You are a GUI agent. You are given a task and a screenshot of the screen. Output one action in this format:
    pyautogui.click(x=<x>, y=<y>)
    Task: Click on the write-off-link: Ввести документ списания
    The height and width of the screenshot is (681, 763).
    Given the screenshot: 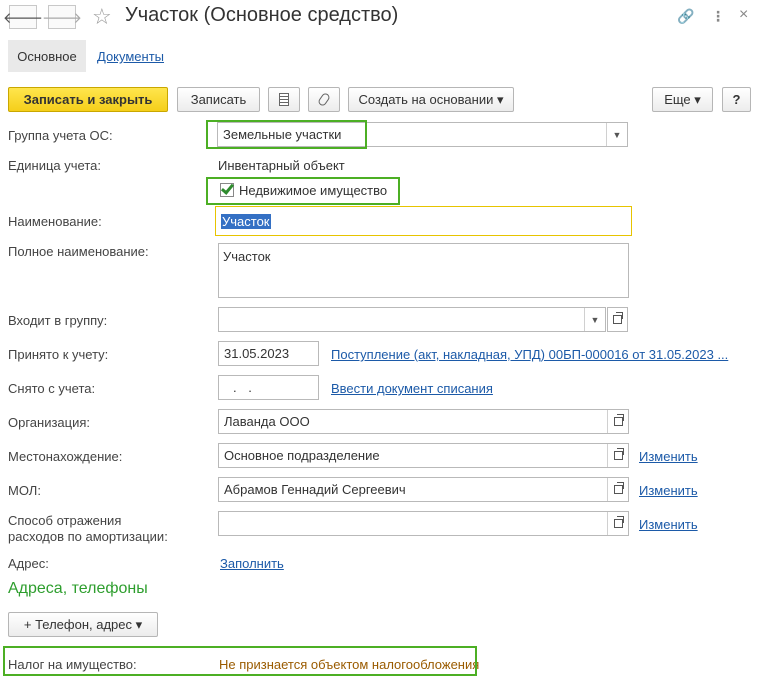 What is the action you would take?
    pyautogui.click(x=412, y=388)
    